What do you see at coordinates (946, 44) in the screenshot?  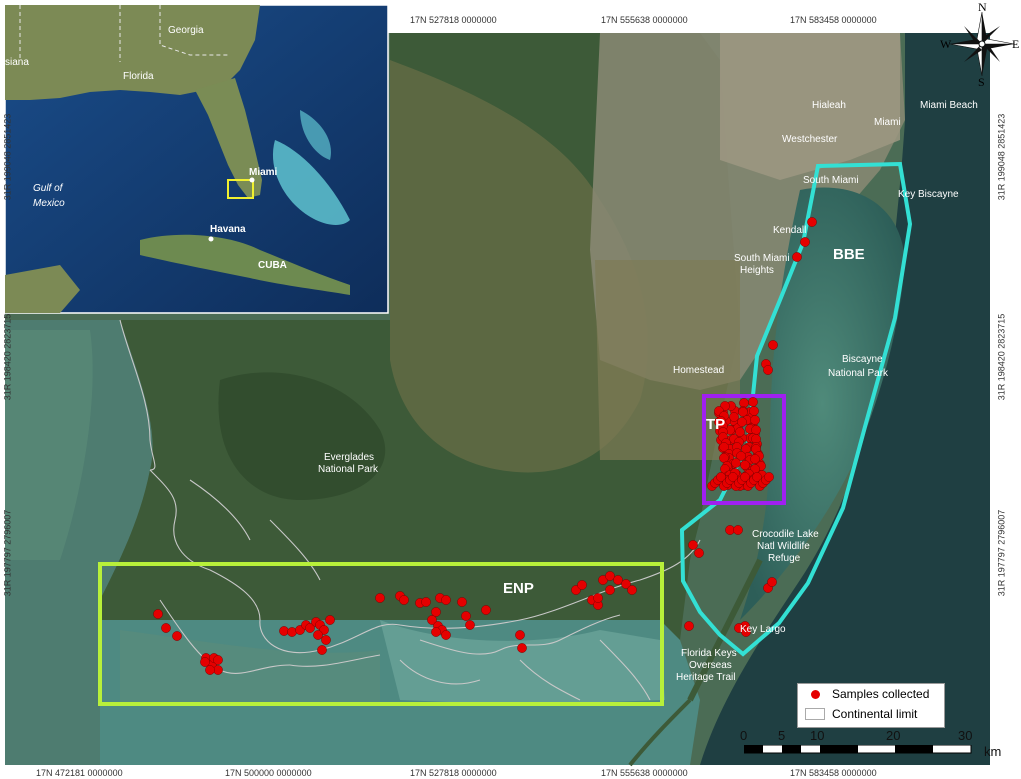 I see `compass-w: W` at bounding box center [946, 44].